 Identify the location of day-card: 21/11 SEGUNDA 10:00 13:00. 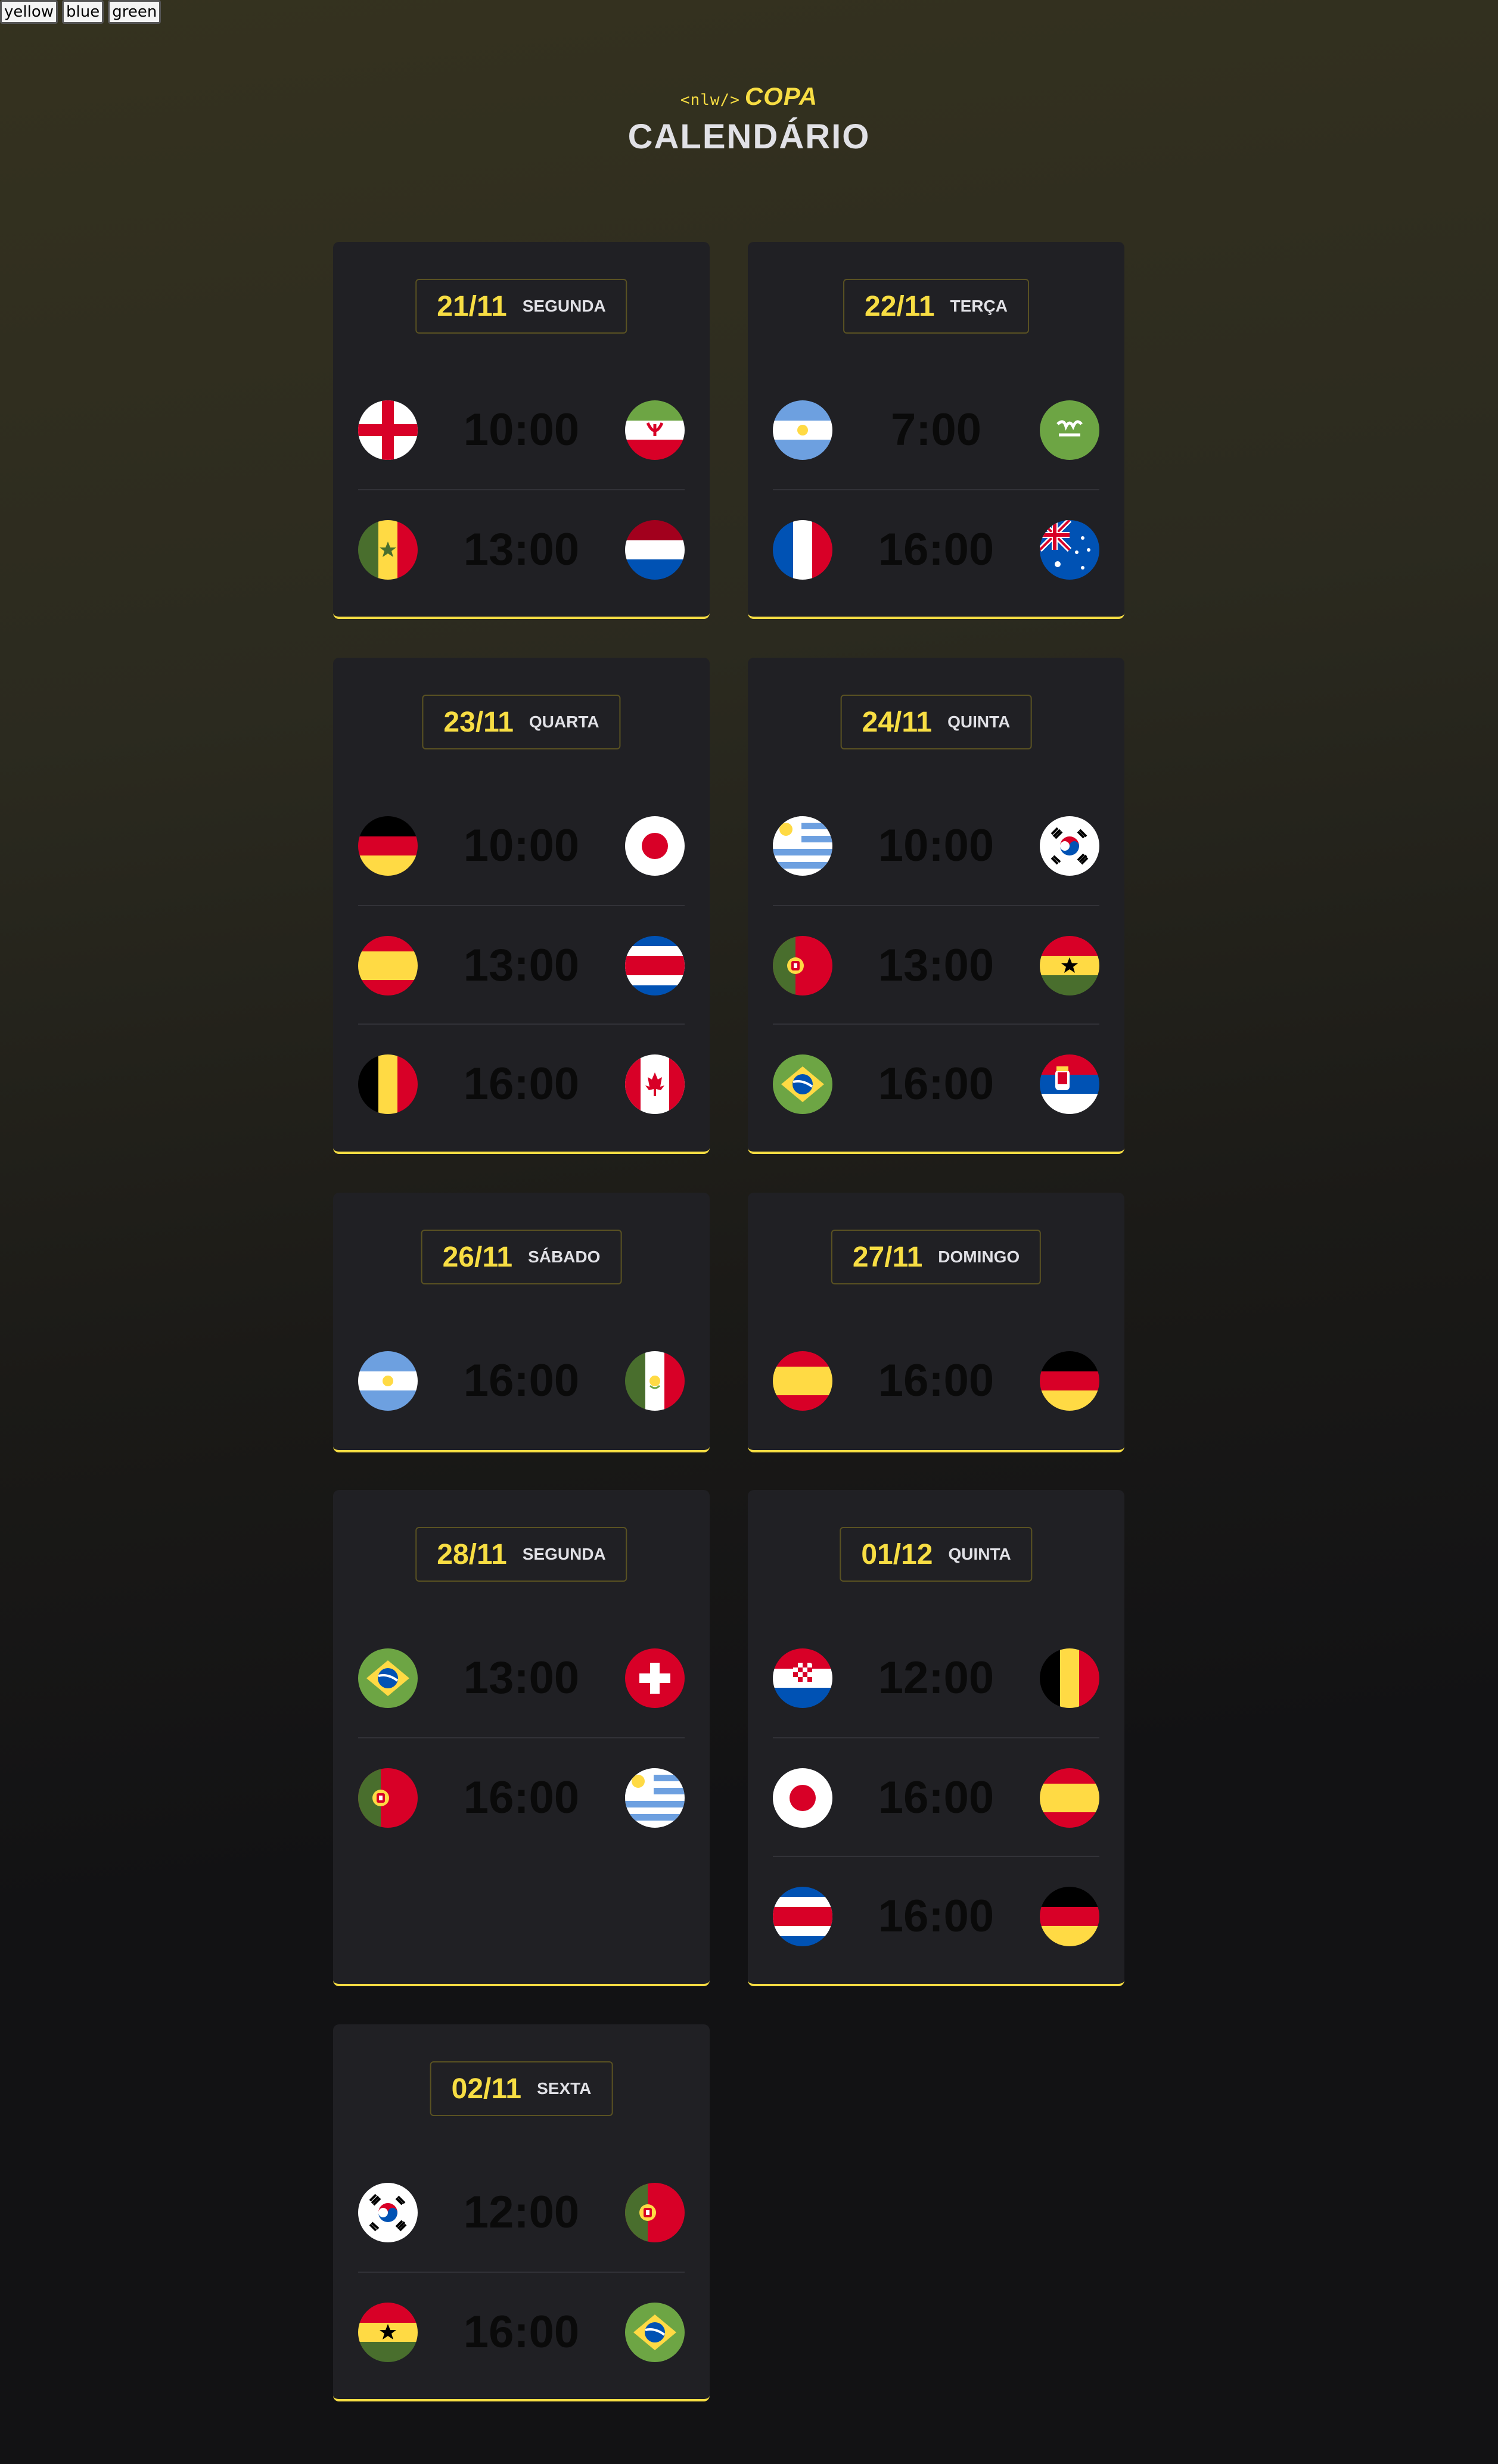
(521, 430).